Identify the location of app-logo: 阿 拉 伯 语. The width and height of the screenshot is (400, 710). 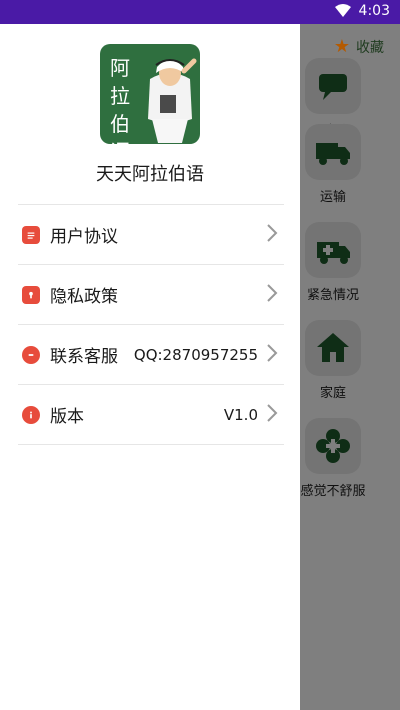
(150, 94).